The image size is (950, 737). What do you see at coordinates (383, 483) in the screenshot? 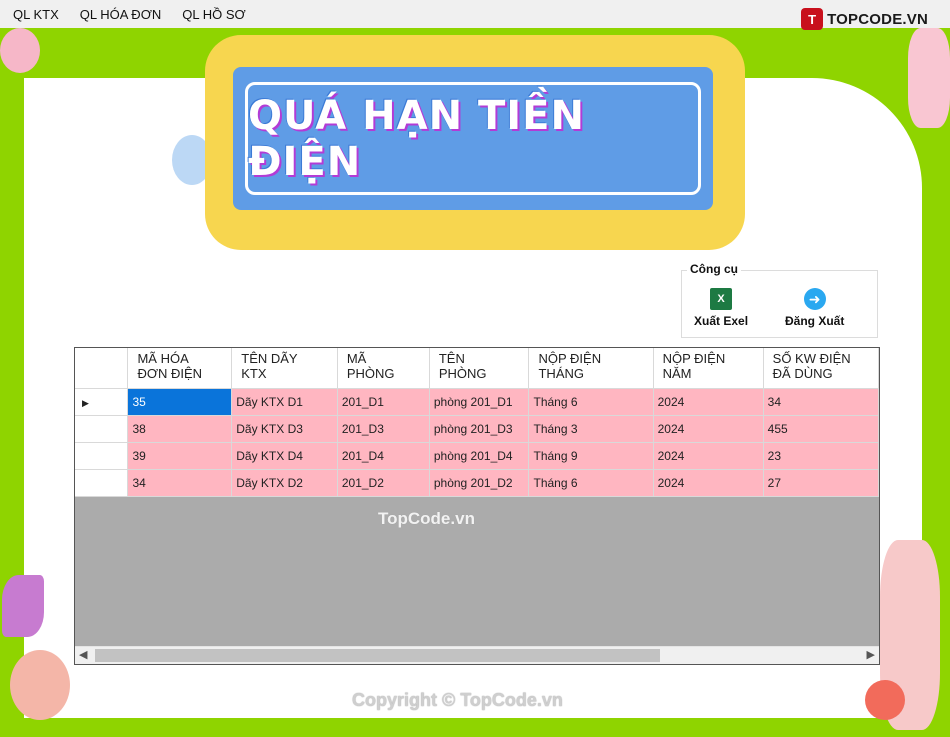
I see `table-cell: 201_D2` at bounding box center [383, 483].